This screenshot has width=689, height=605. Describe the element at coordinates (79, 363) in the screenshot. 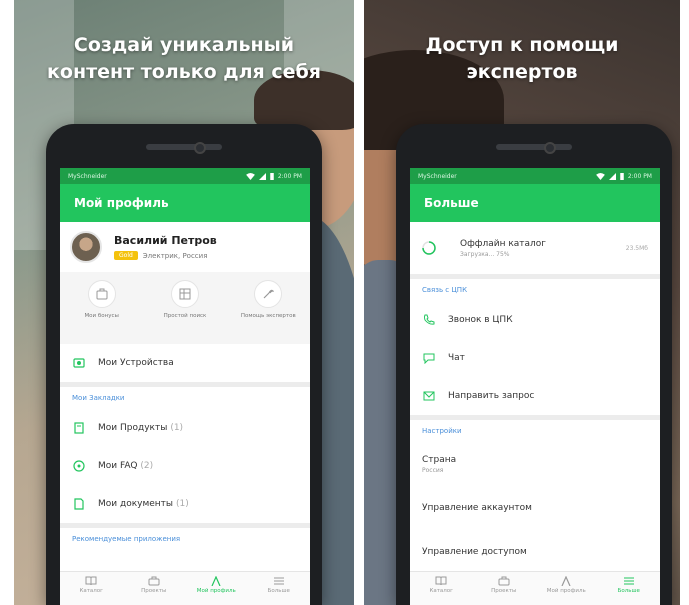

I see `device-icon` at that location.